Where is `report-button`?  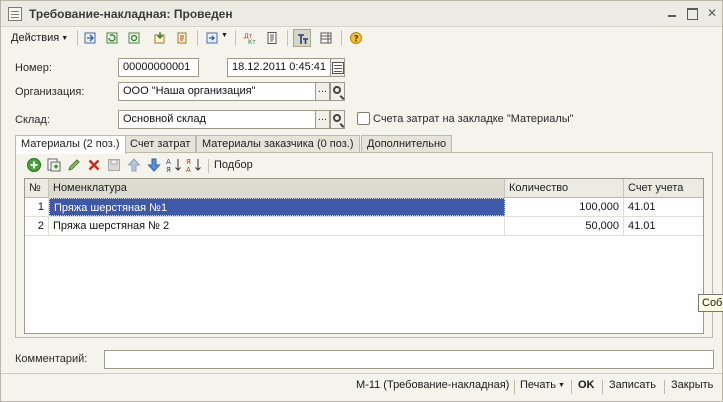
report-button is located at coordinates (272, 38).